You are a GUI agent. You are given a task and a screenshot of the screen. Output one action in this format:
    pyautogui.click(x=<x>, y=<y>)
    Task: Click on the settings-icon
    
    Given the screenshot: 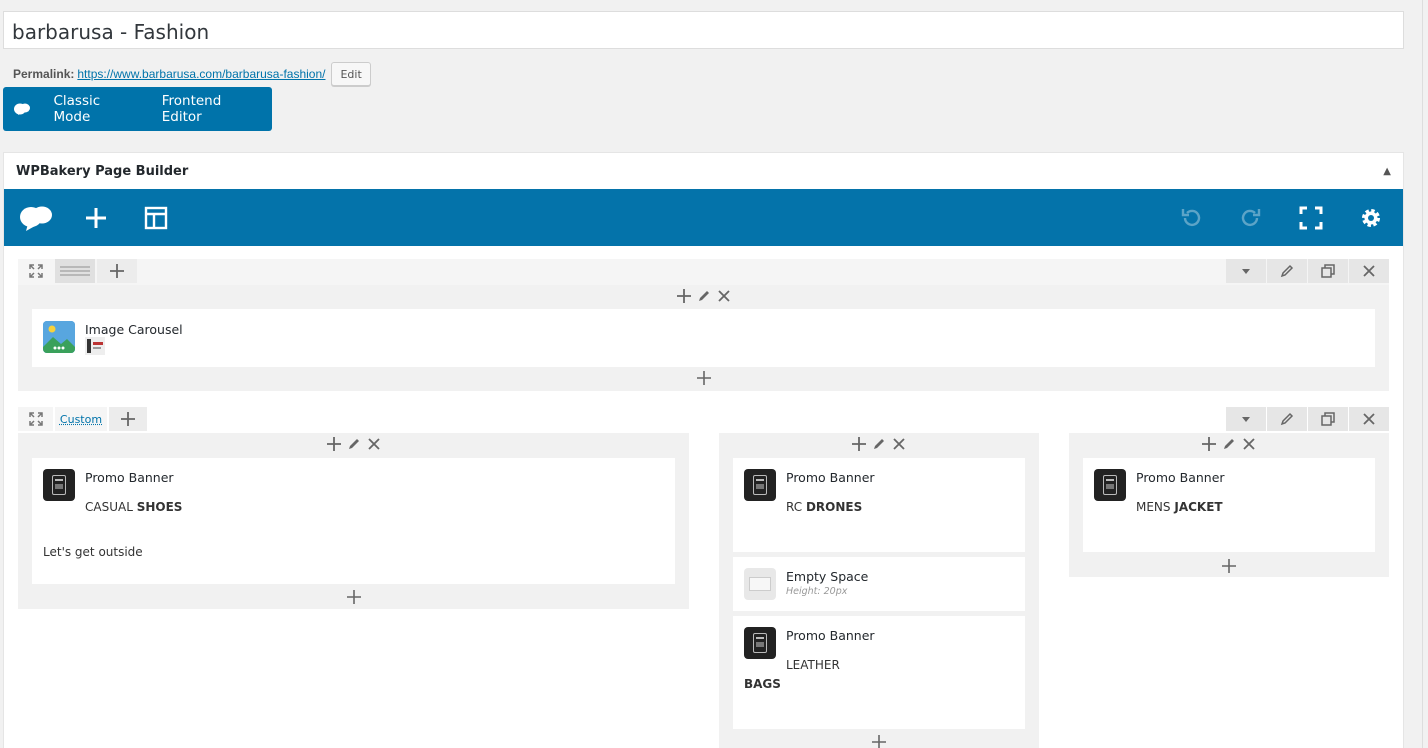 What is the action you would take?
    pyautogui.click(x=1371, y=218)
    